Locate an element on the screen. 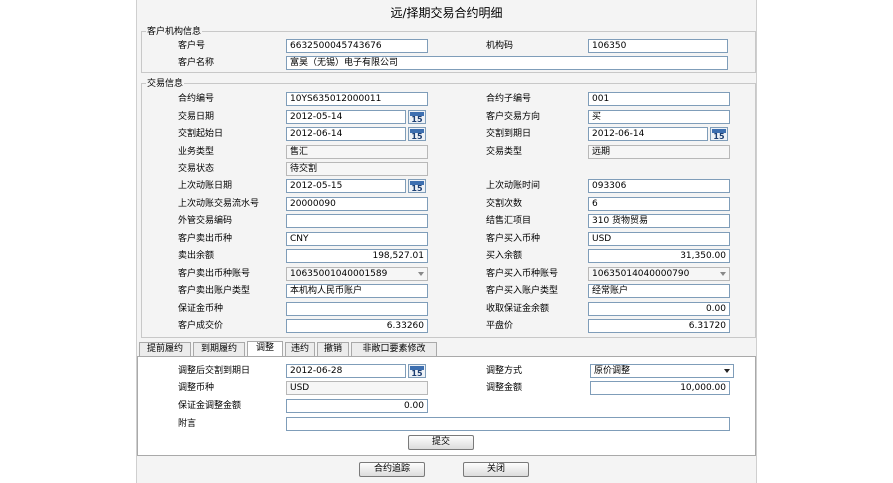 Image resolution: width=893 pixels, height=483 pixels. contract-no-field: 10YS635012000011 is located at coordinates (357, 99).